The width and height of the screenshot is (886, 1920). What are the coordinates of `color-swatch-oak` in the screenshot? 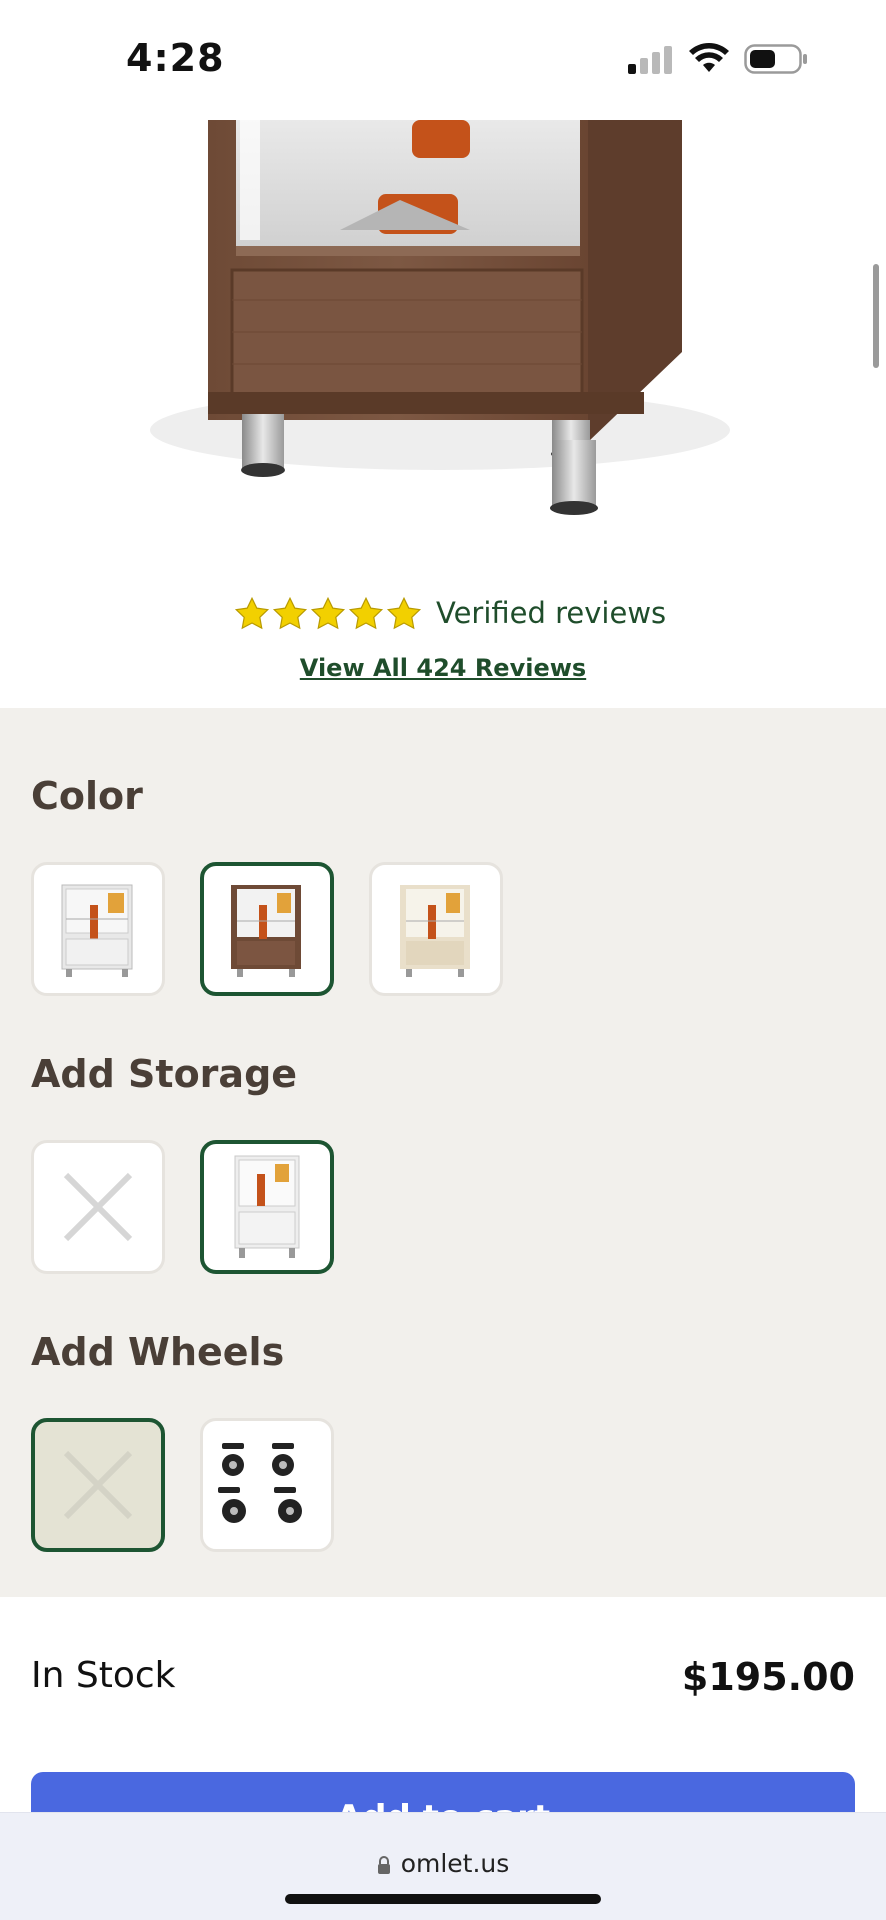 It's located at (436, 929).